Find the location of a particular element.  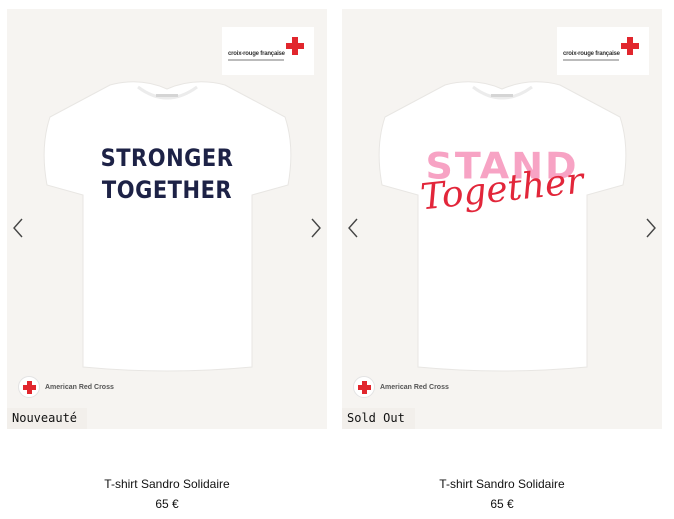

status-badge: Nouveauté is located at coordinates (47, 418).